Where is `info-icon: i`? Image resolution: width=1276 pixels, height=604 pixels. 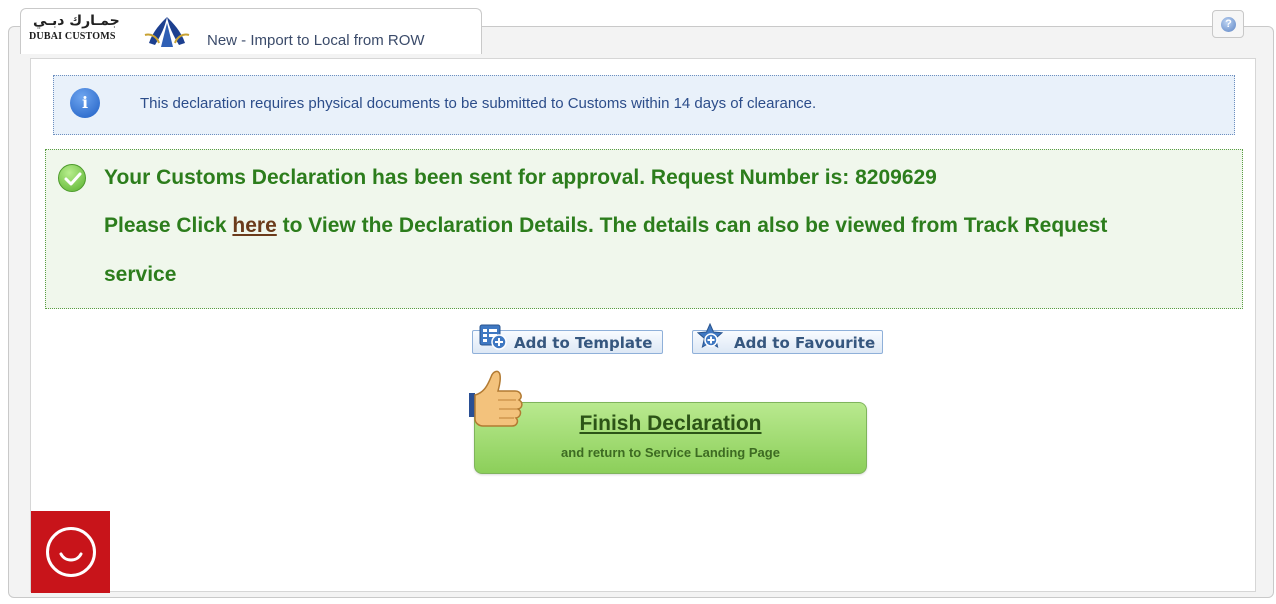 info-icon: i is located at coordinates (85, 103).